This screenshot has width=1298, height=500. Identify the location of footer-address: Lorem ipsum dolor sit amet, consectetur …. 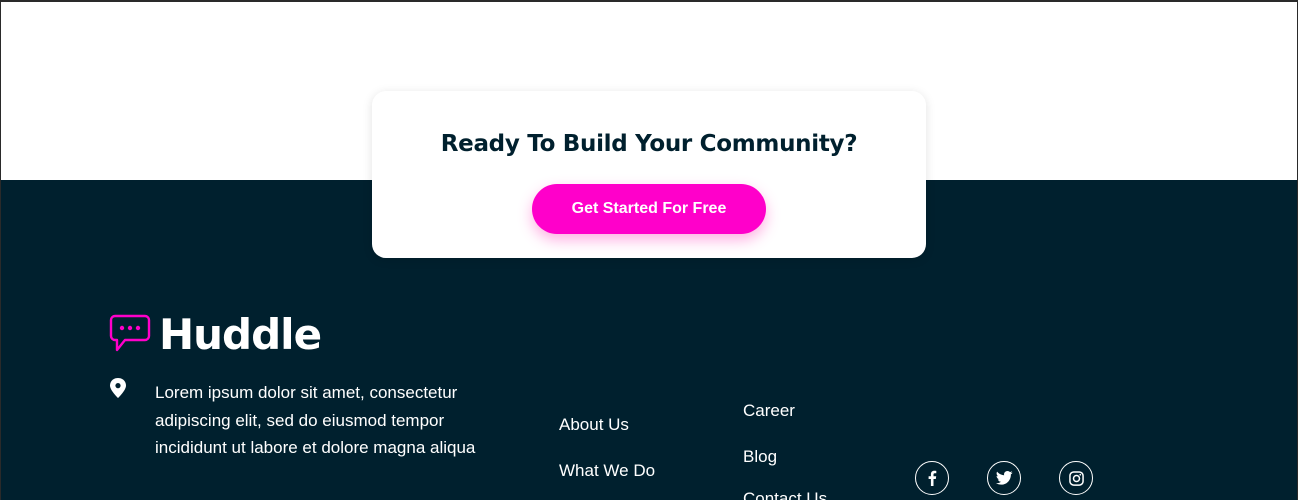
(315, 420).